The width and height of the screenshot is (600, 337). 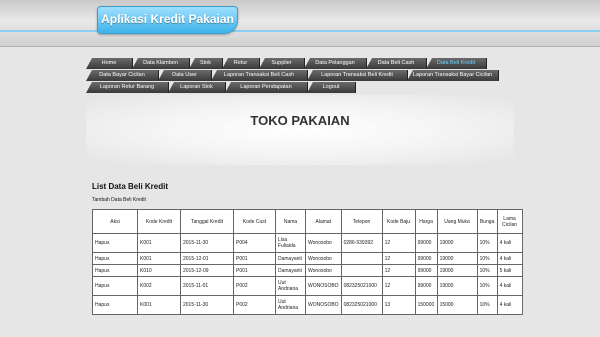 I want to click on menu-item-laporan-stok: Laporan Stok, so click(x=197, y=87).